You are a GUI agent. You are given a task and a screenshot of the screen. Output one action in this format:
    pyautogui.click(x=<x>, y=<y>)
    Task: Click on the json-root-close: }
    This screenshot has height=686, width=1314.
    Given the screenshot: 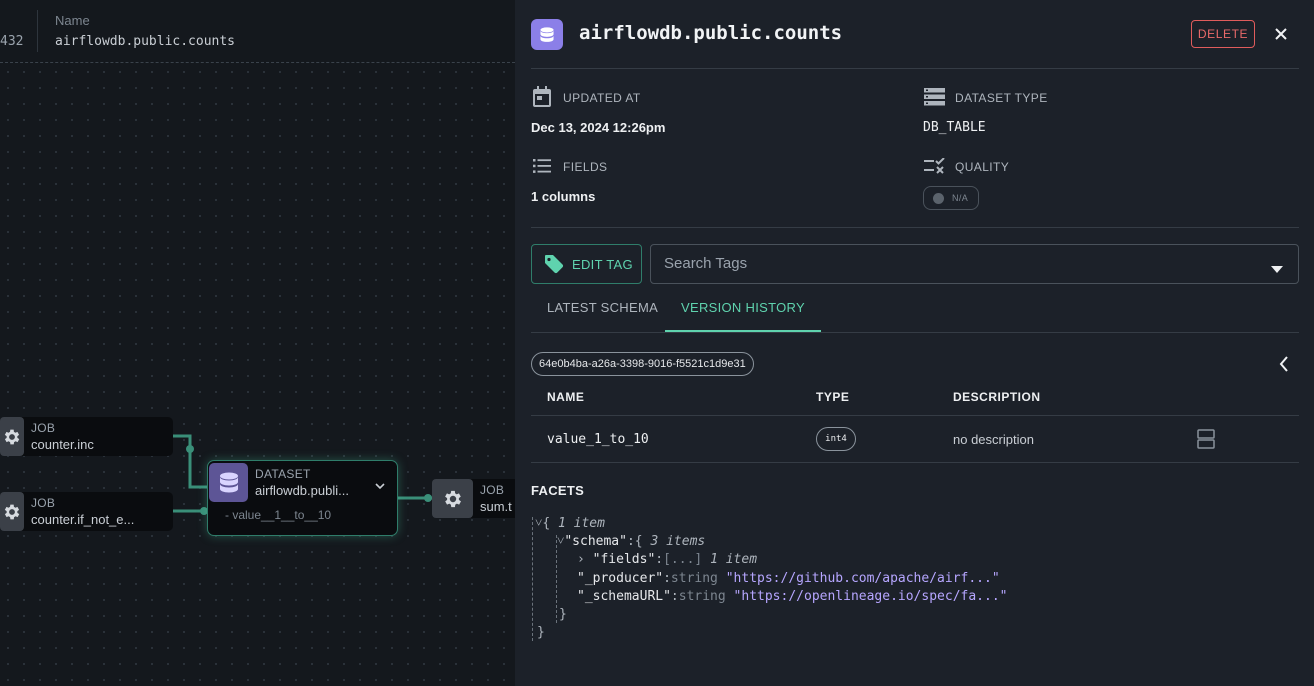 What is the action you would take?
    pyautogui.click(x=541, y=632)
    